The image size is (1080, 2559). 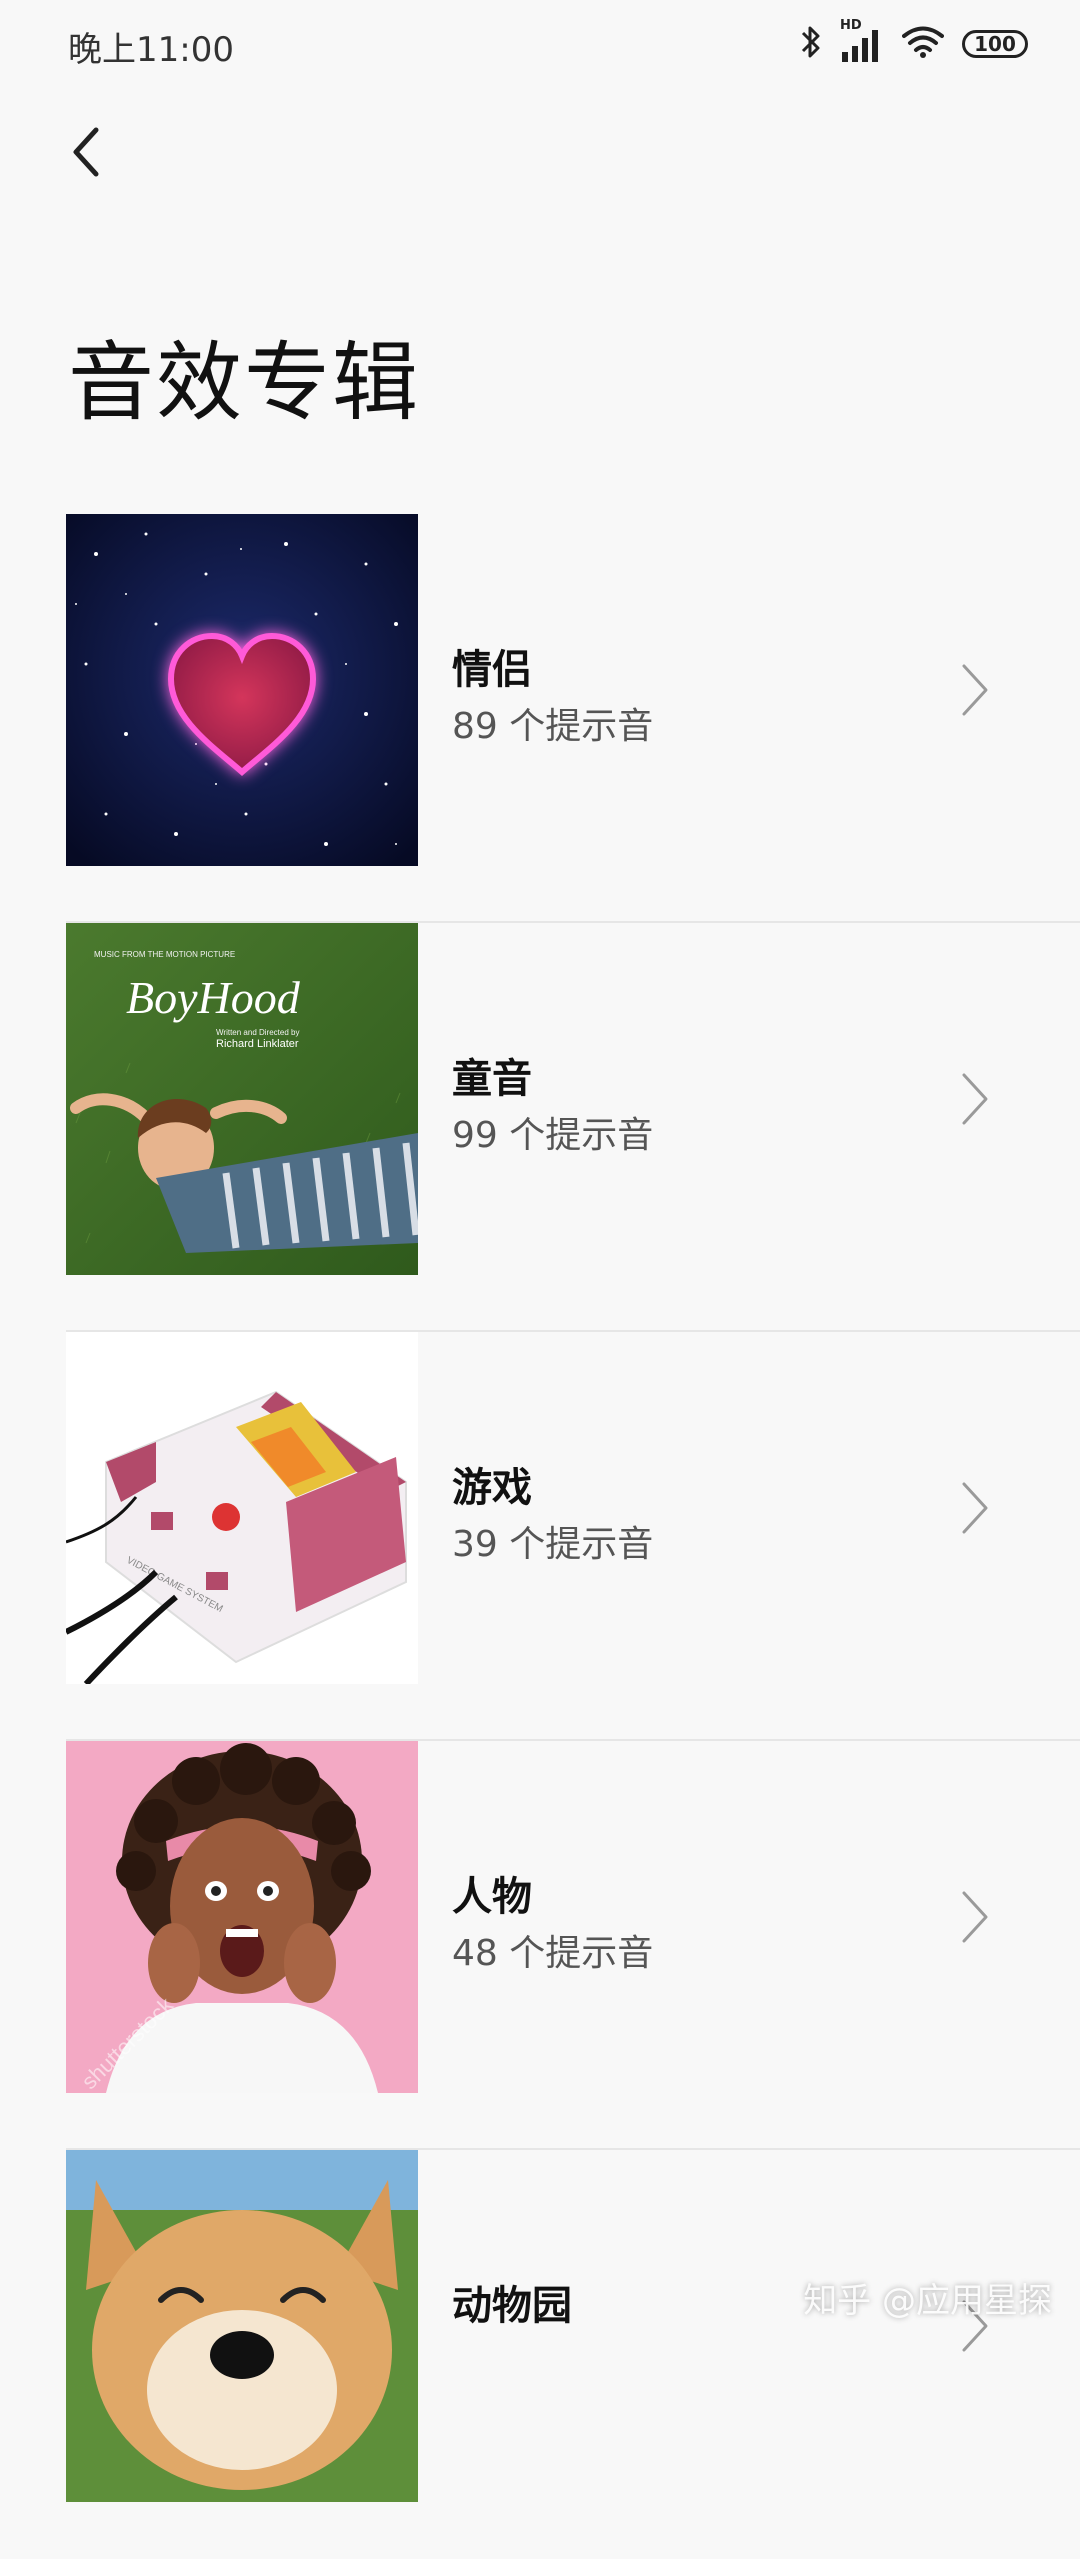 I want to click on album-count: 99 个提示音, so click(x=553, y=1135).